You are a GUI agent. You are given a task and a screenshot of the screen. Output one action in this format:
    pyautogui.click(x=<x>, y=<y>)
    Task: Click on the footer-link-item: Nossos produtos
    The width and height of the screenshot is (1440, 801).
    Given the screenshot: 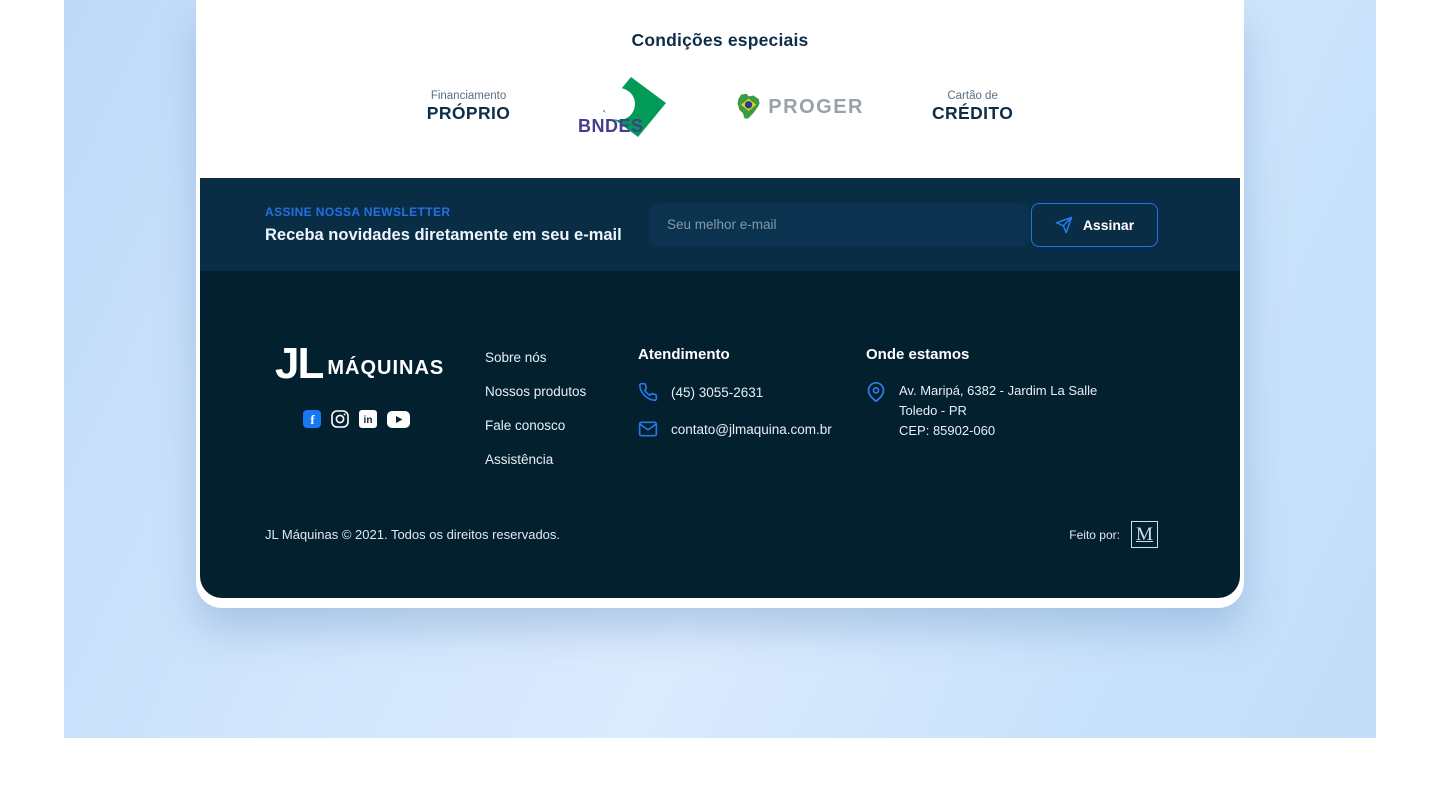 What is the action you would take?
    pyautogui.click(x=561, y=392)
    